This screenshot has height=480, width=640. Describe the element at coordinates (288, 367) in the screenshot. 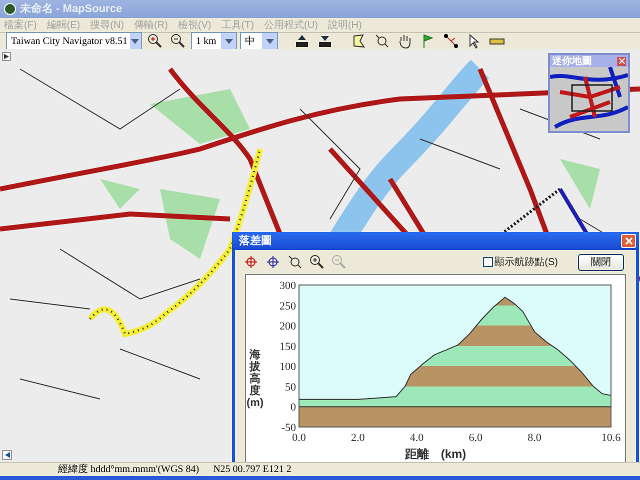

I see `y-tick-label: 100` at that location.